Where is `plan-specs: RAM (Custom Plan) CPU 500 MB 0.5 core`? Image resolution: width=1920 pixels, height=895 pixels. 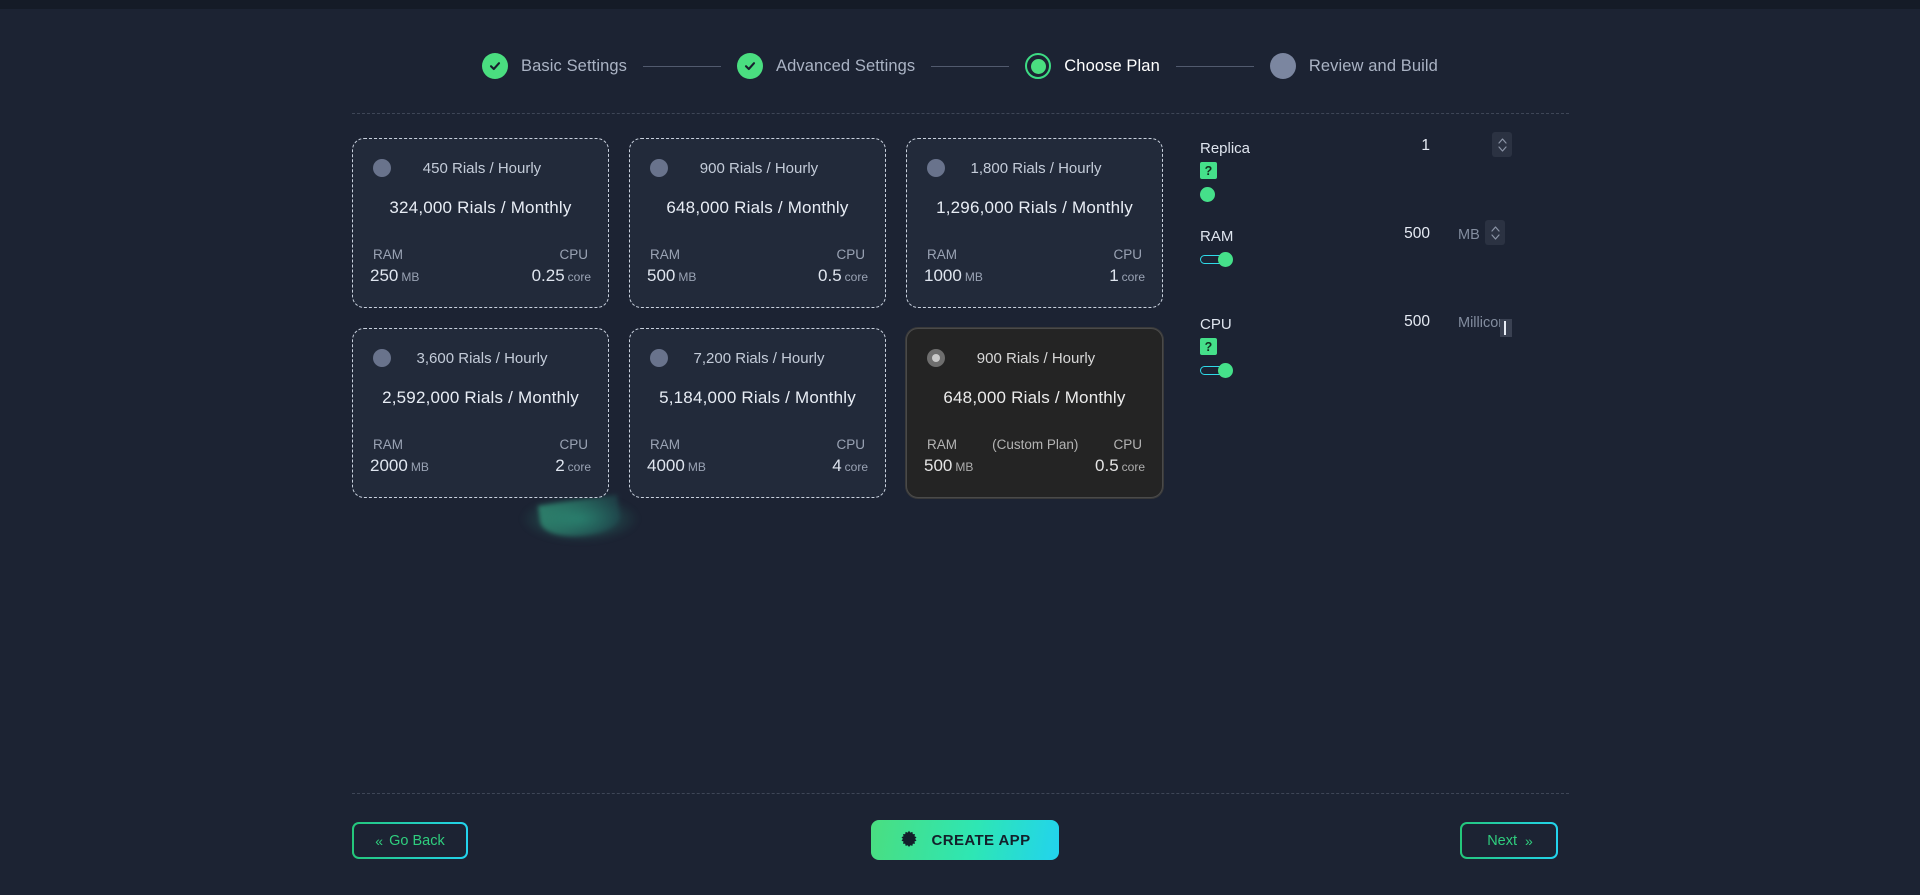 plan-specs: RAM (Custom Plan) CPU 500 MB 0.5 core is located at coordinates (1034, 456).